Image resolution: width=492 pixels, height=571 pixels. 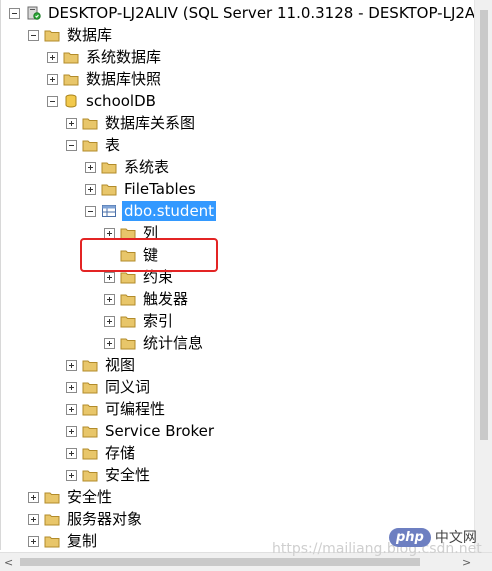 What do you see at coordinates (220, 562) in the screenshot?
I see `horizontal-scroll-thumb` at bounding box center [220, 562].